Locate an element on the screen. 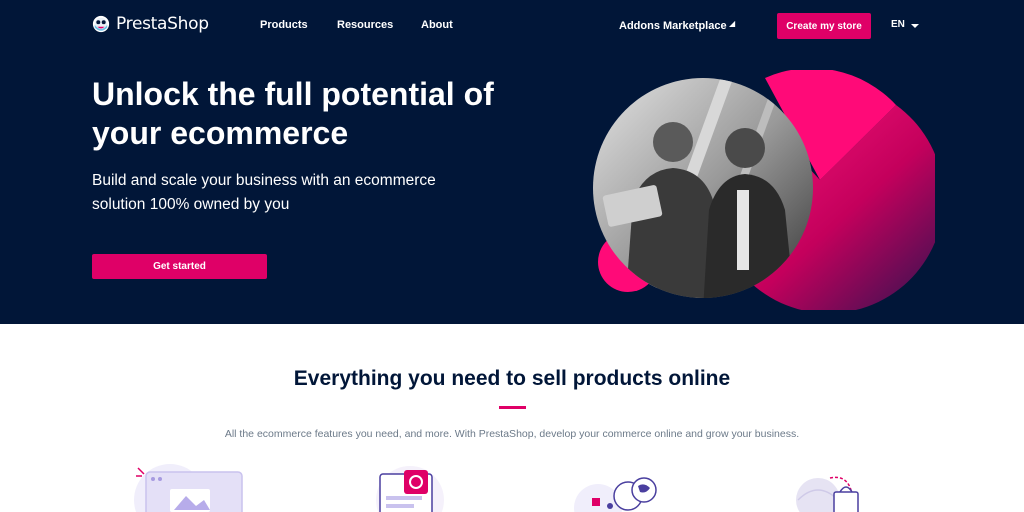 The width and height of the screenshot is (1024, 512). logo-link: PrestaShop is located at coordinates (150, 24).